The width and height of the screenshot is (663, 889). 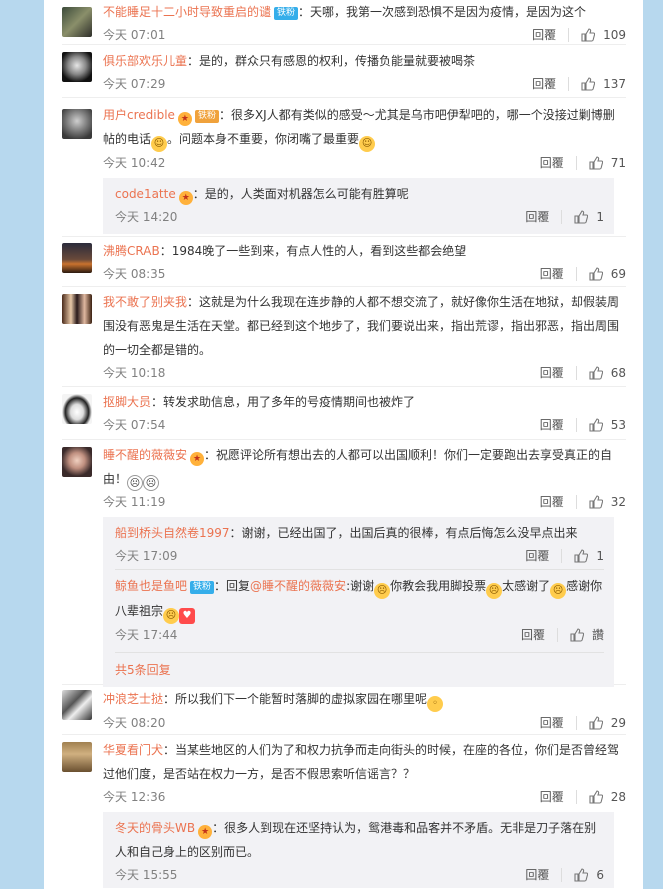 I want to click on like-count: 29, so click(x=618, y=723).